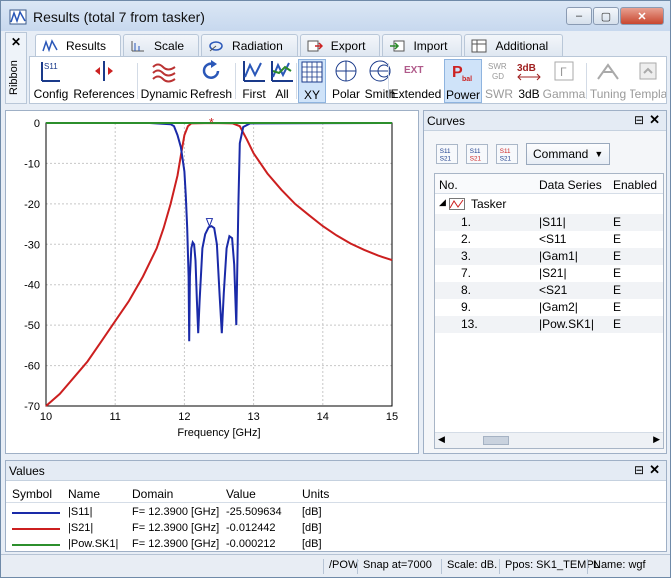 The width and height of the screenshot is (671, 578). Describe the element at coordinates (254, 512) in the screenshot. I see `row-value: -25.509634` at that location.